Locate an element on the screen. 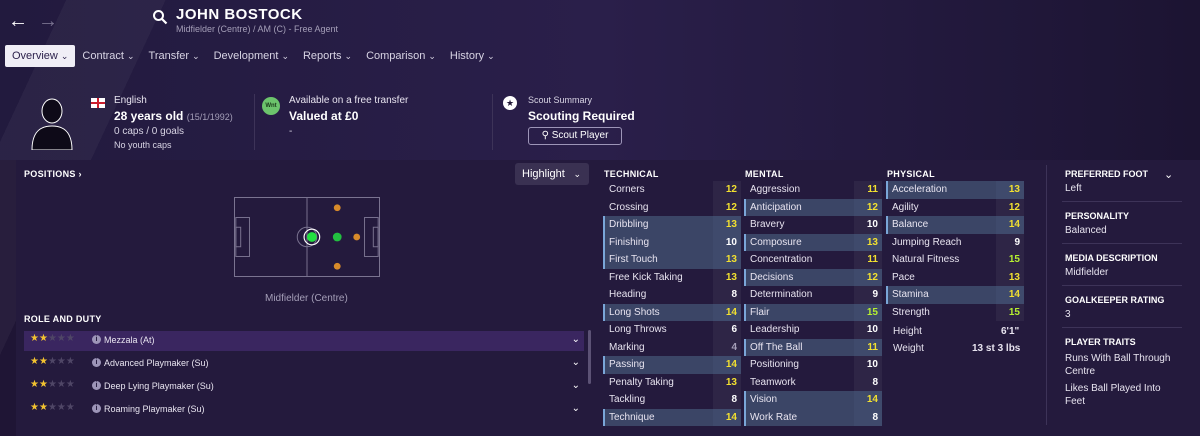 This screenshot has width=1200, height=436. attribute-value: 10 is located at coordinates (872, 364).